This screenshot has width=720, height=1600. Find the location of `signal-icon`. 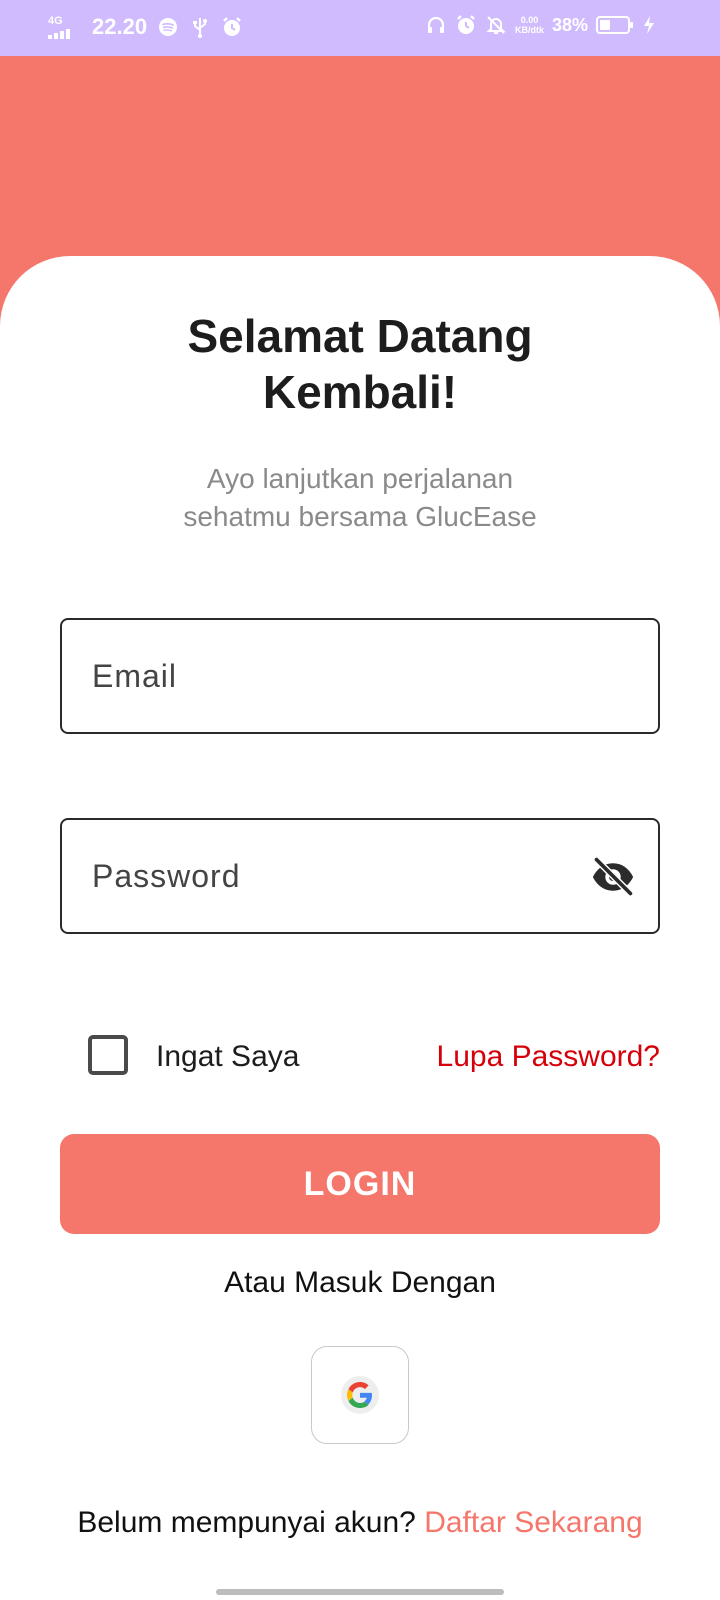

signal-icon is located at coordinates (65, 33).